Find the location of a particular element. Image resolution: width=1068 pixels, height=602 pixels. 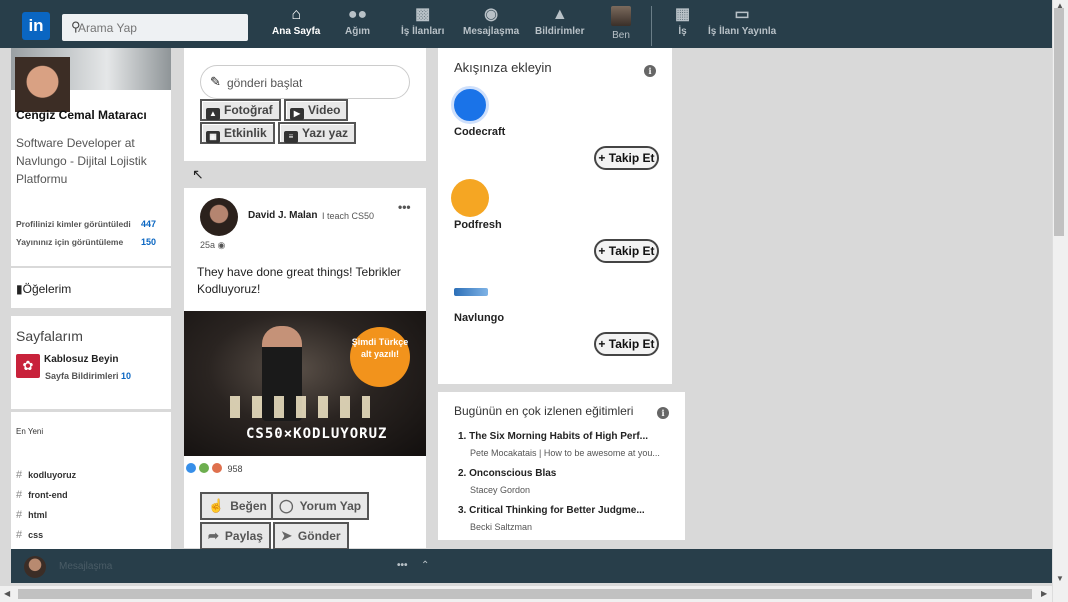

nav-divider is located at coordinates (651, 26).